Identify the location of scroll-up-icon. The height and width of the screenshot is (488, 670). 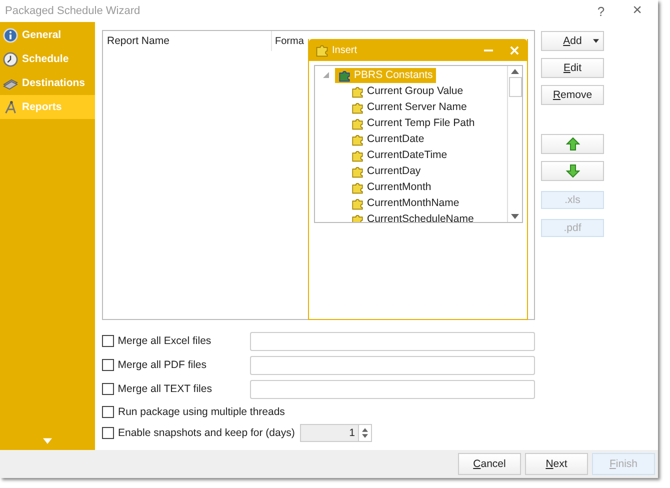
(515, 71).